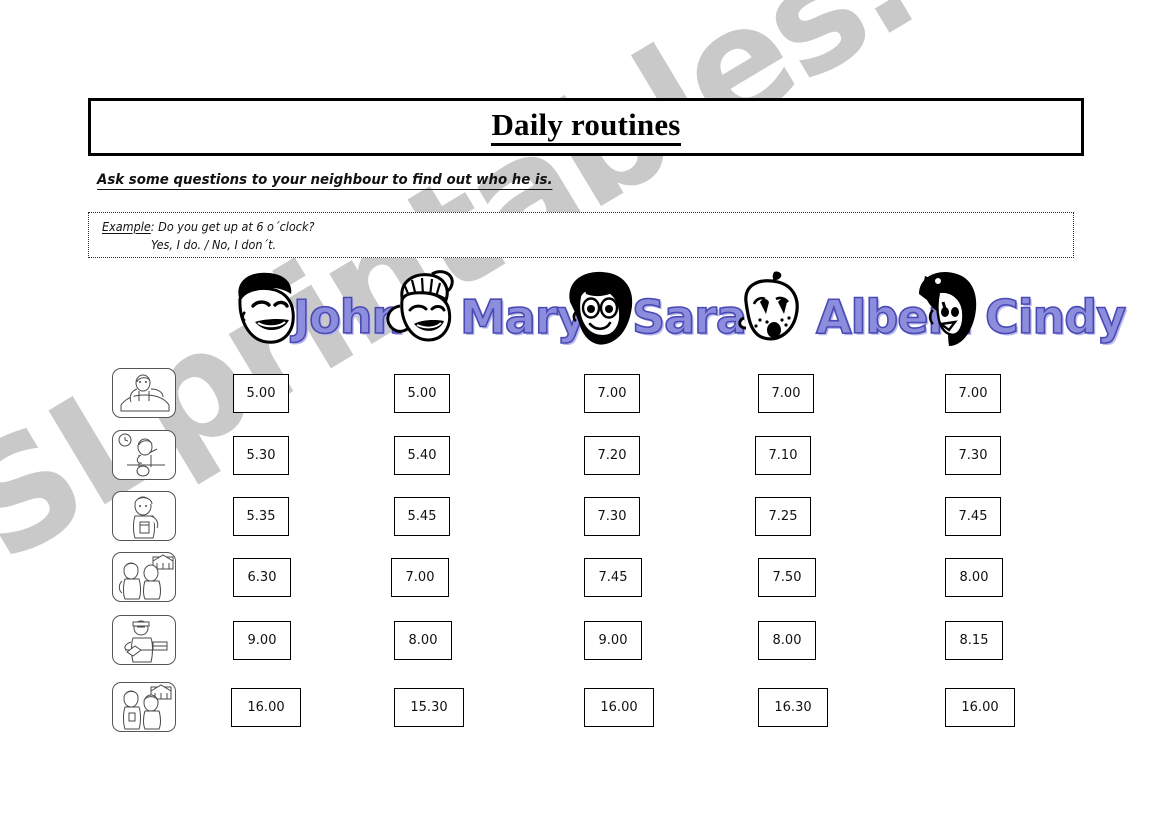  Describe the element at coordinates (144, 393) in the screenshot. I see `wake-up-in-bed-icon` at that location.